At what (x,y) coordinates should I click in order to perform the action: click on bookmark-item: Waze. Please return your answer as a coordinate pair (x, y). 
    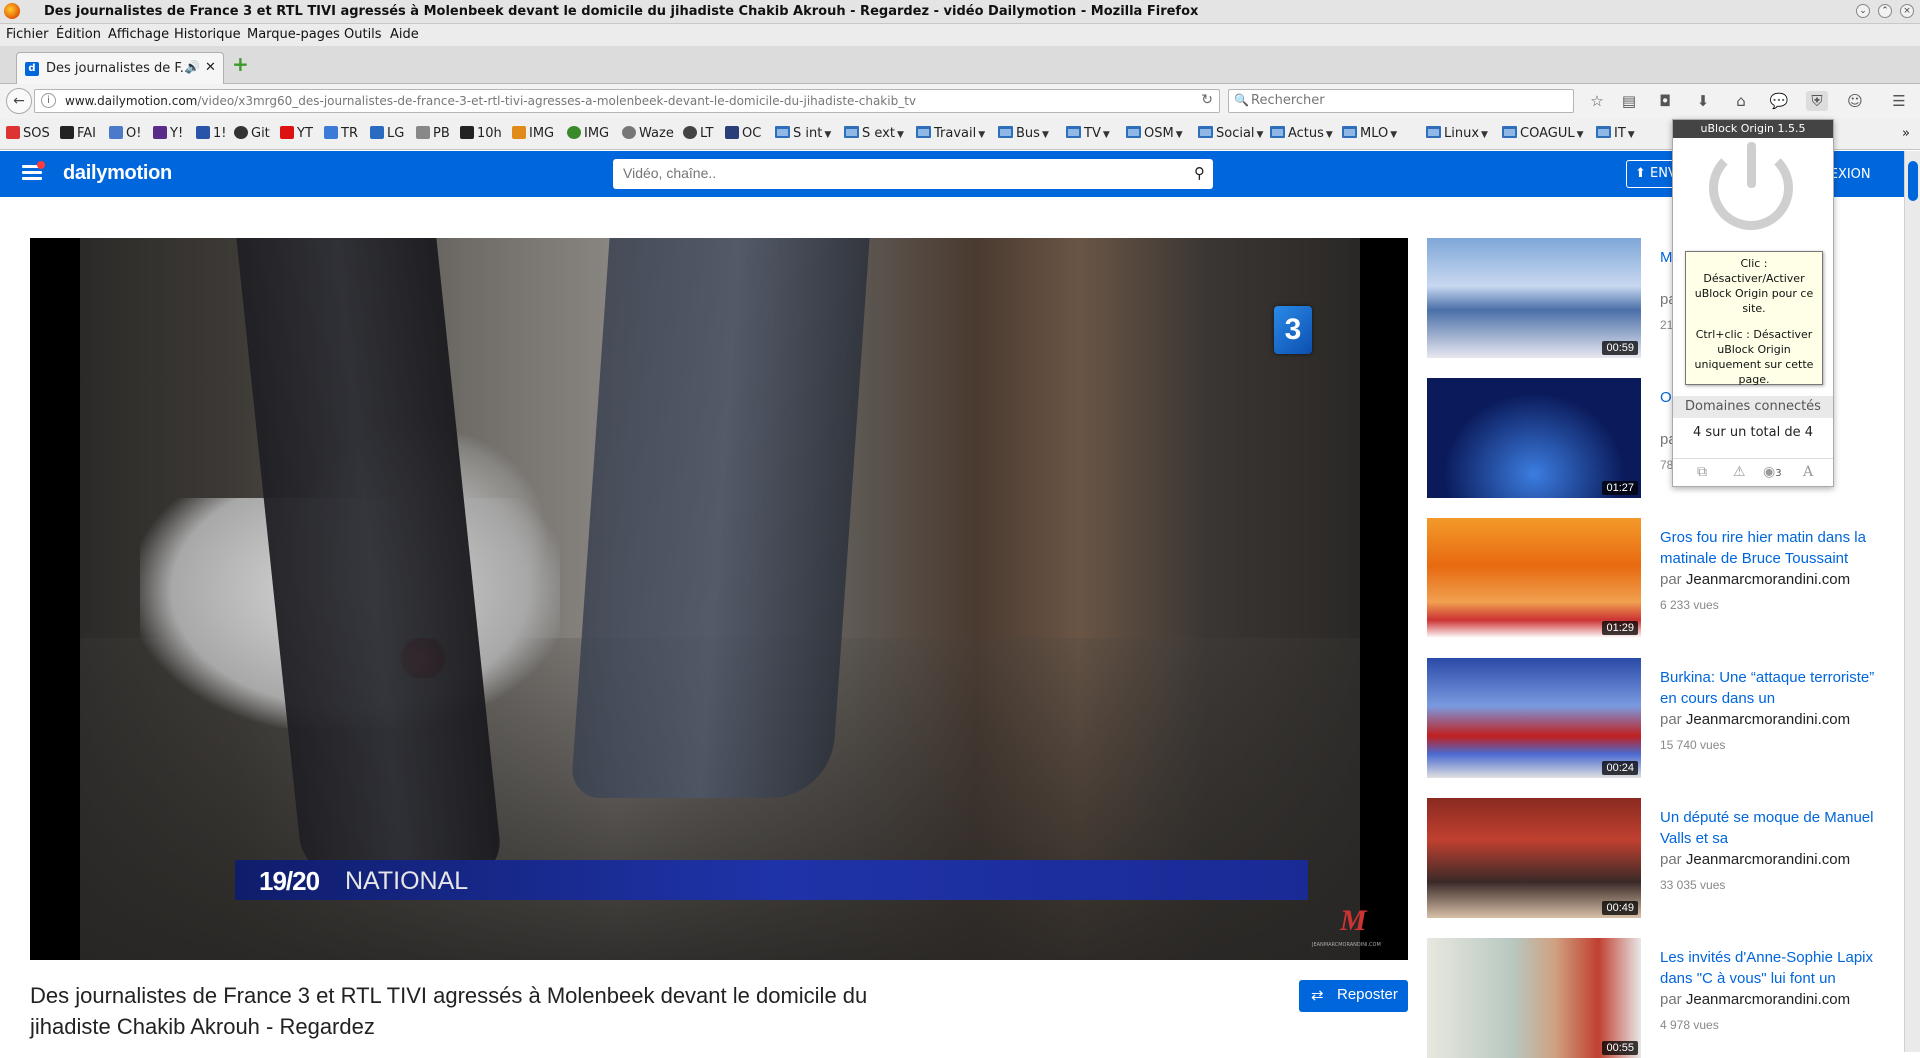
    Looking at the image, I should click on (648, 133).